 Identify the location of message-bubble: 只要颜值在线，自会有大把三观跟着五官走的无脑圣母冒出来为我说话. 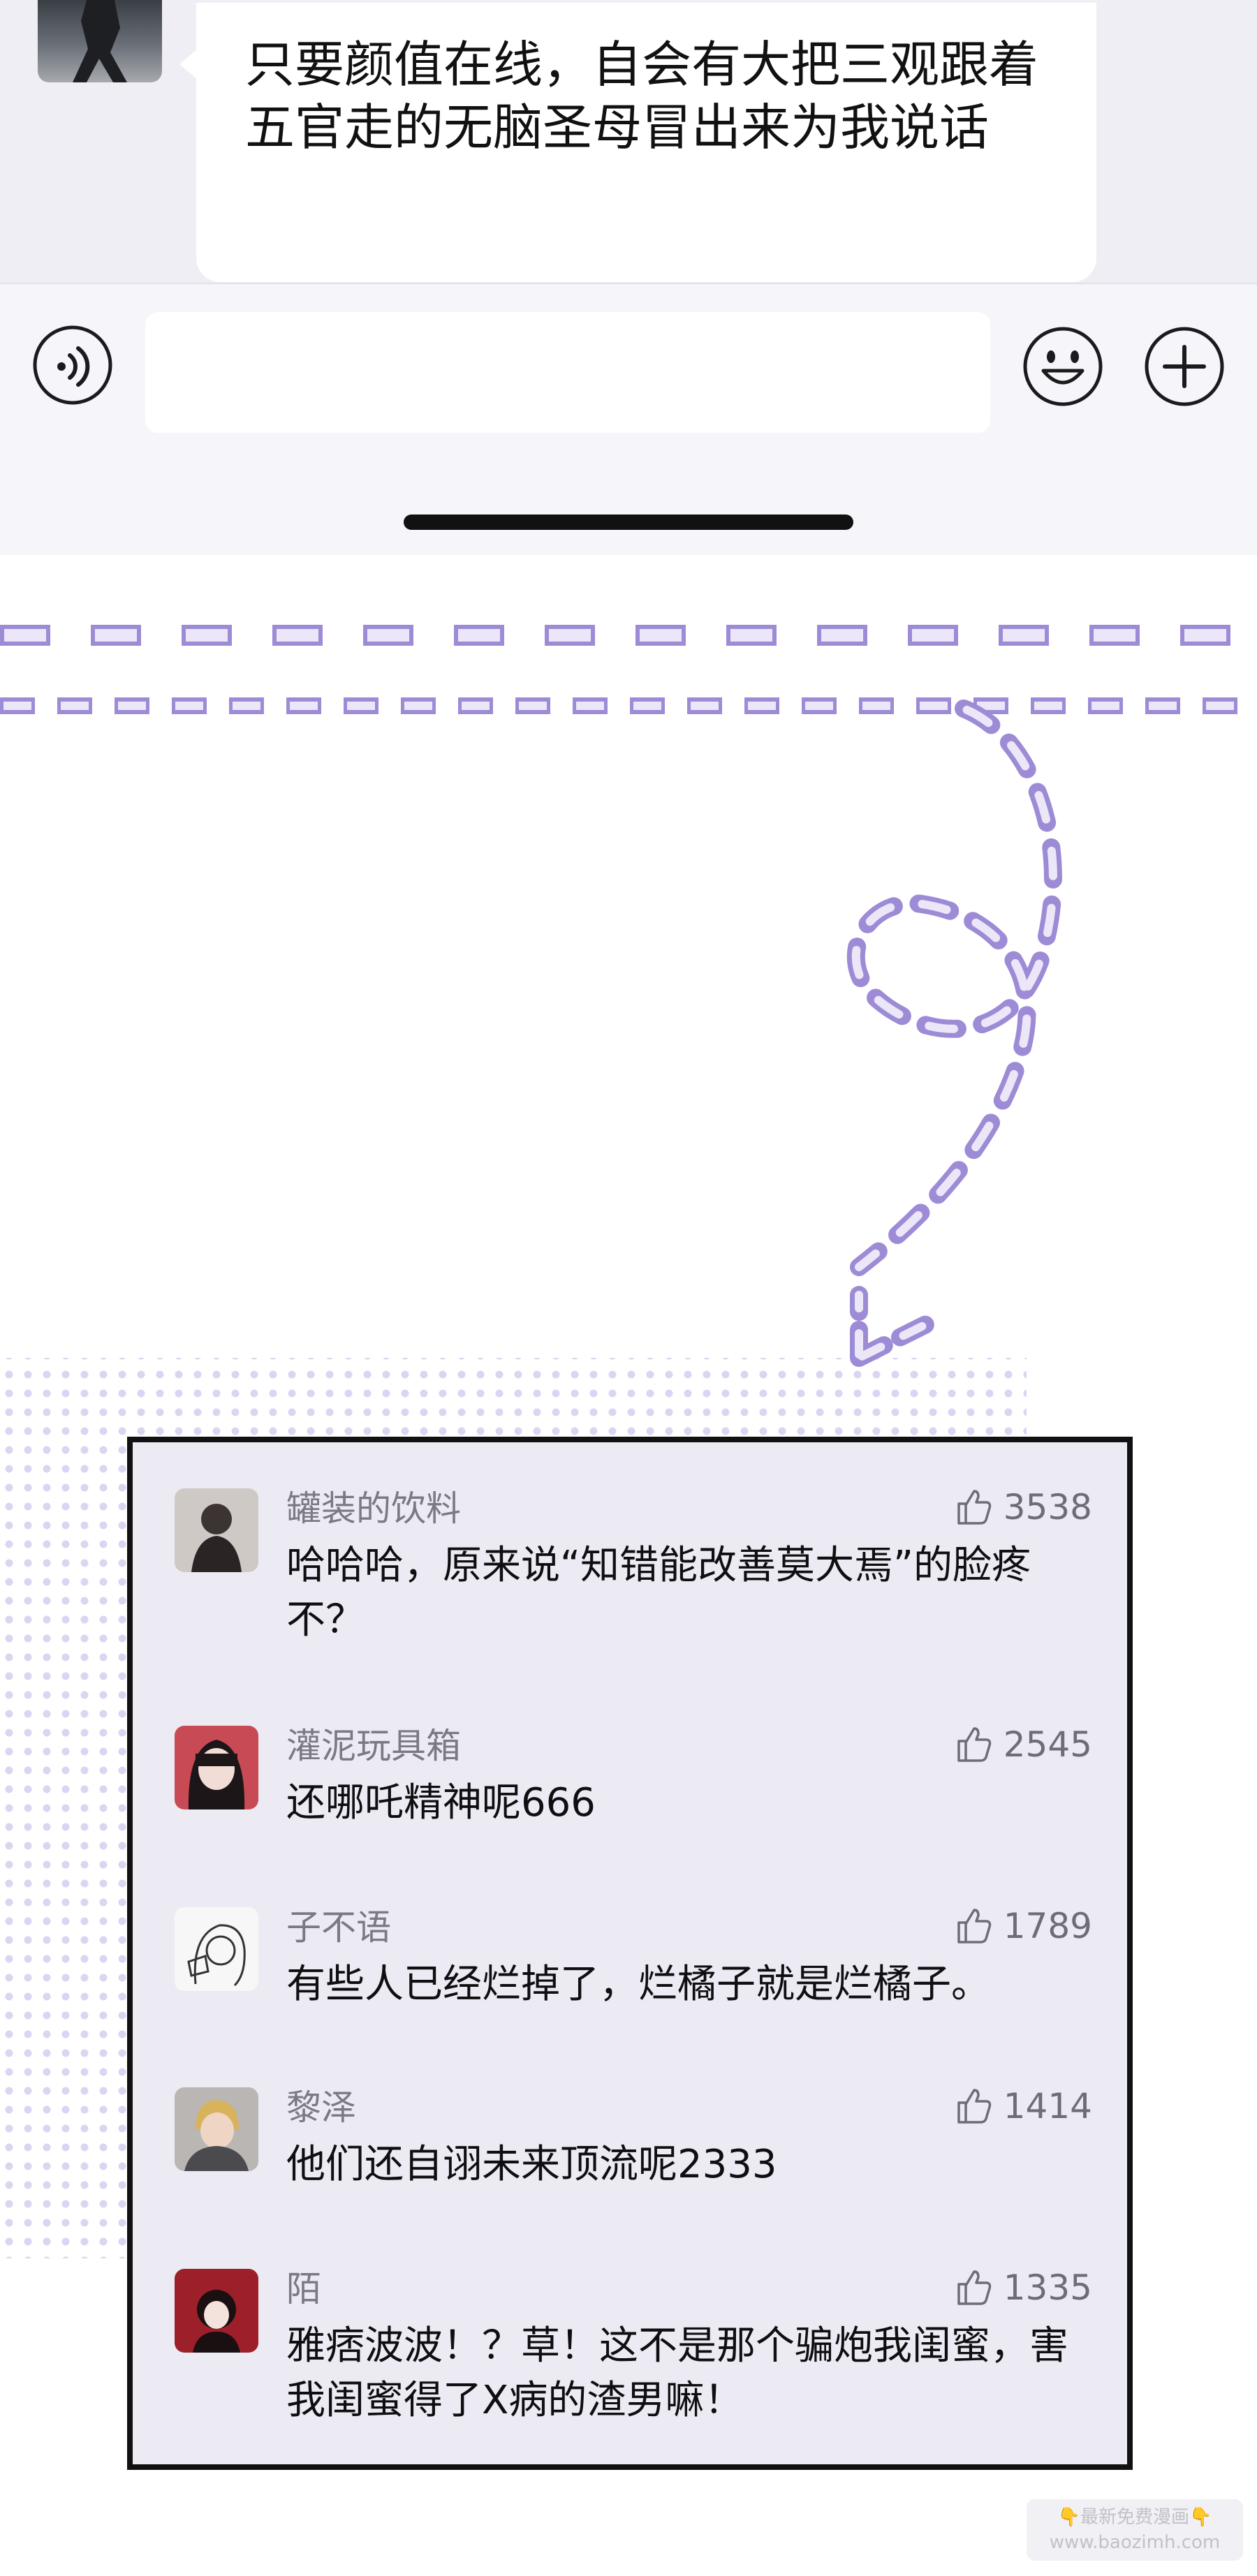
(637, 142).